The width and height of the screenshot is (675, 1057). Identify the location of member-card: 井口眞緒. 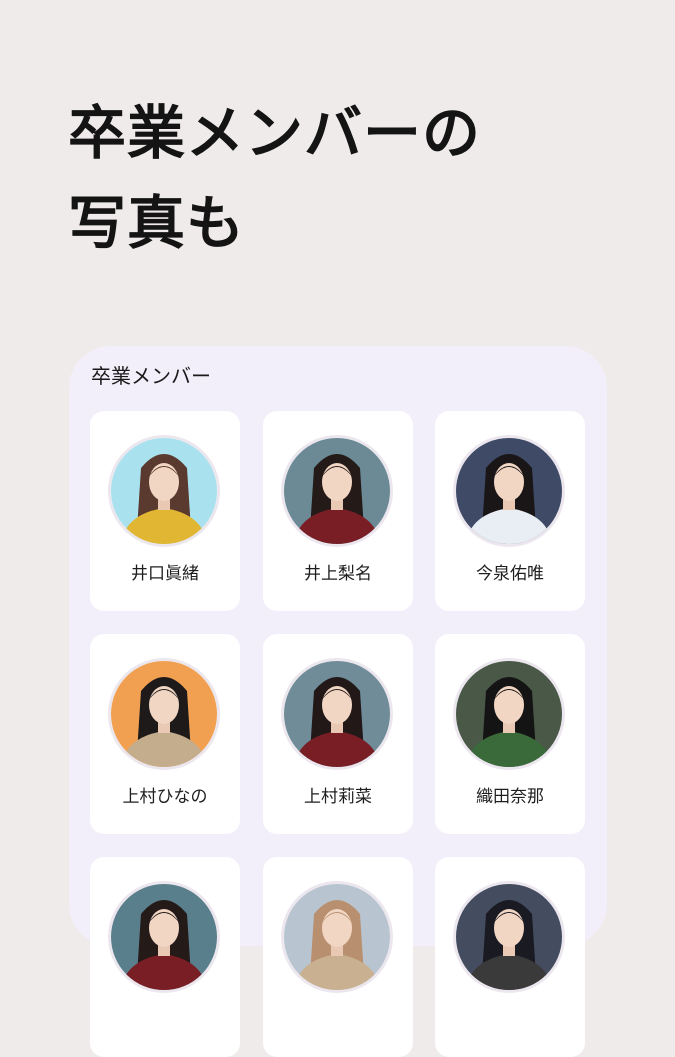
(165, 511).